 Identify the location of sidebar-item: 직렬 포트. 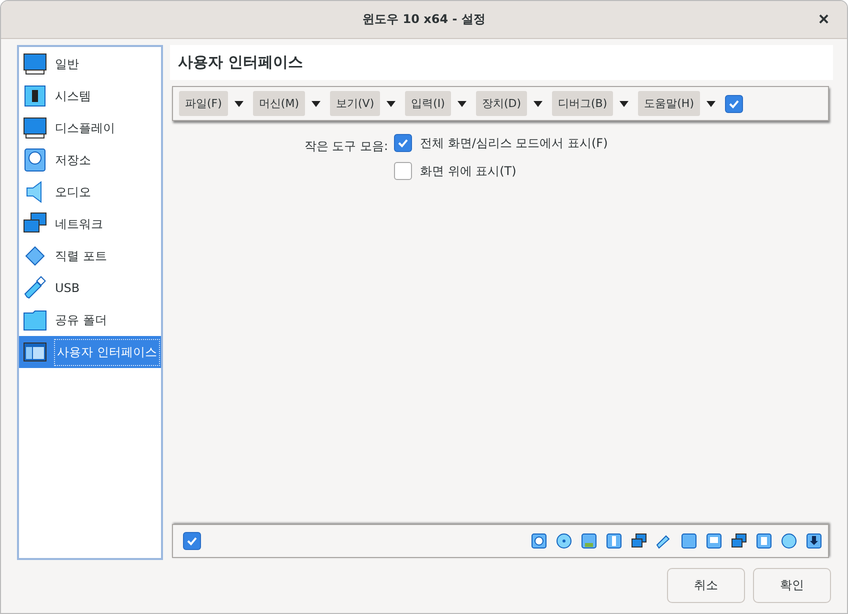
(90, 256).